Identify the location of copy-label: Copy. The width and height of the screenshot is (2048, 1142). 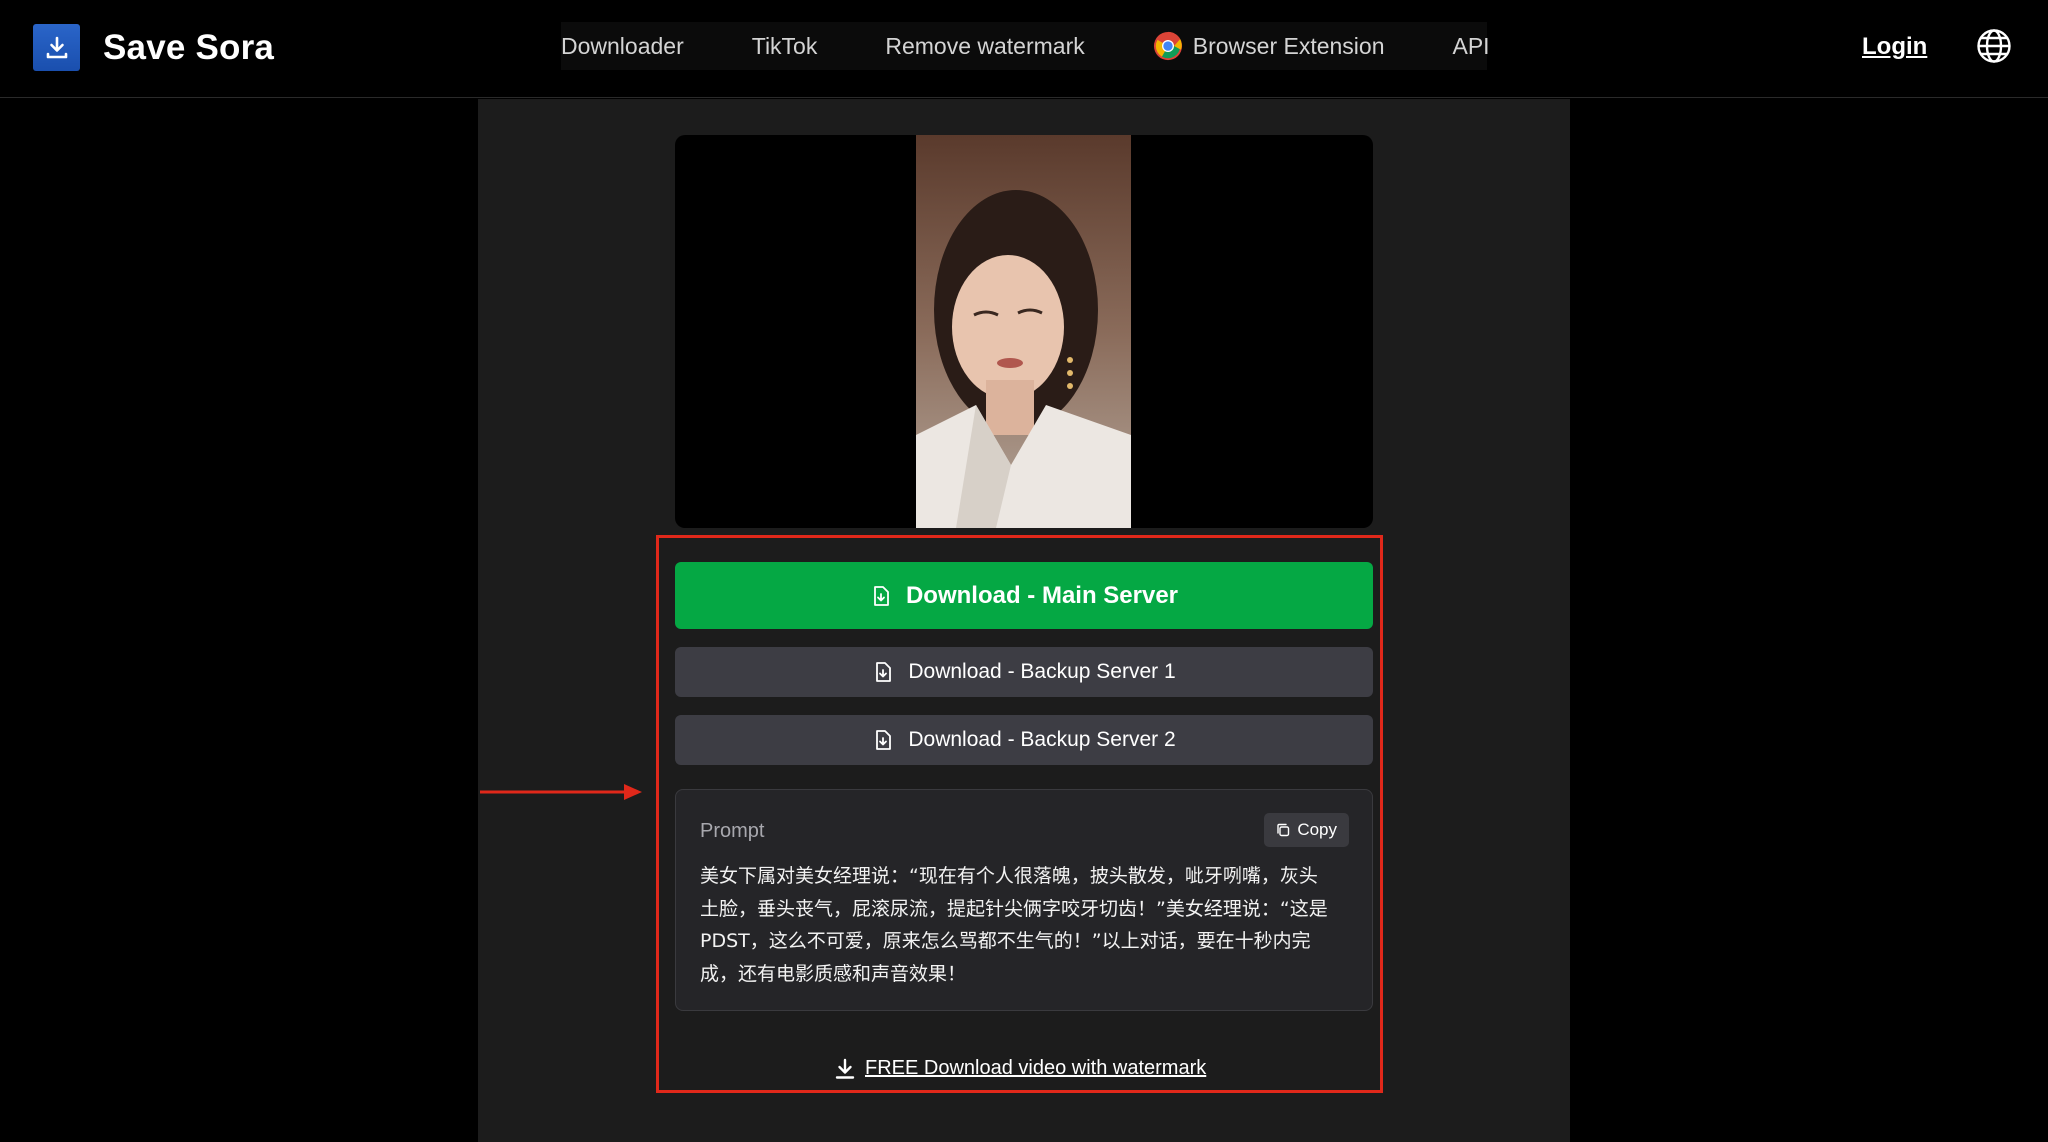
(1317, 829).